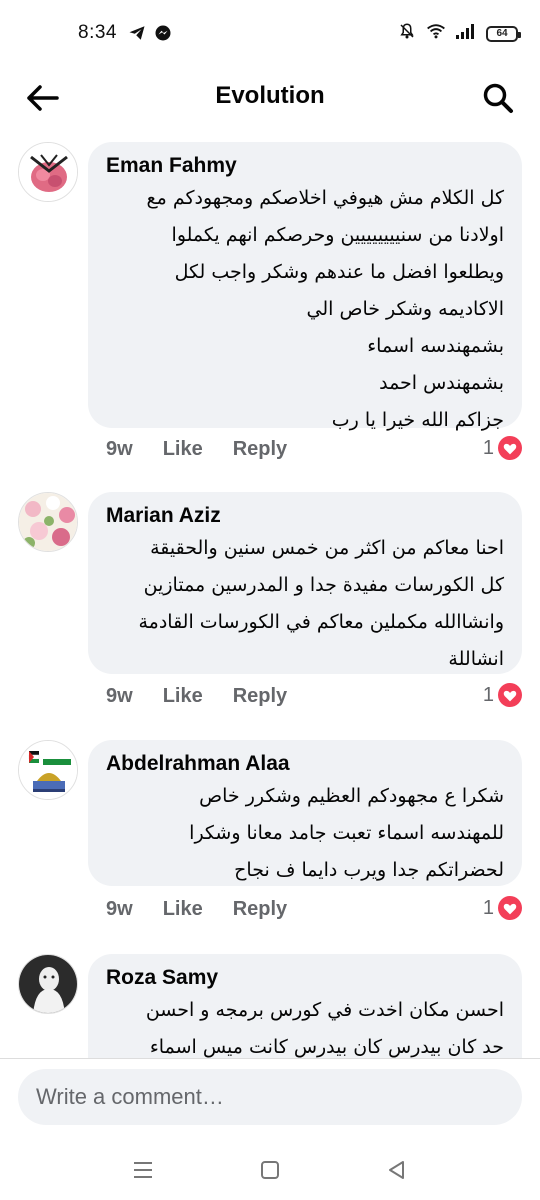  What do you see at coordinates (305, 764) in the screenshot?
I see `comment-author: Abdelrahman Alaa` at bounding box center [305, 764].